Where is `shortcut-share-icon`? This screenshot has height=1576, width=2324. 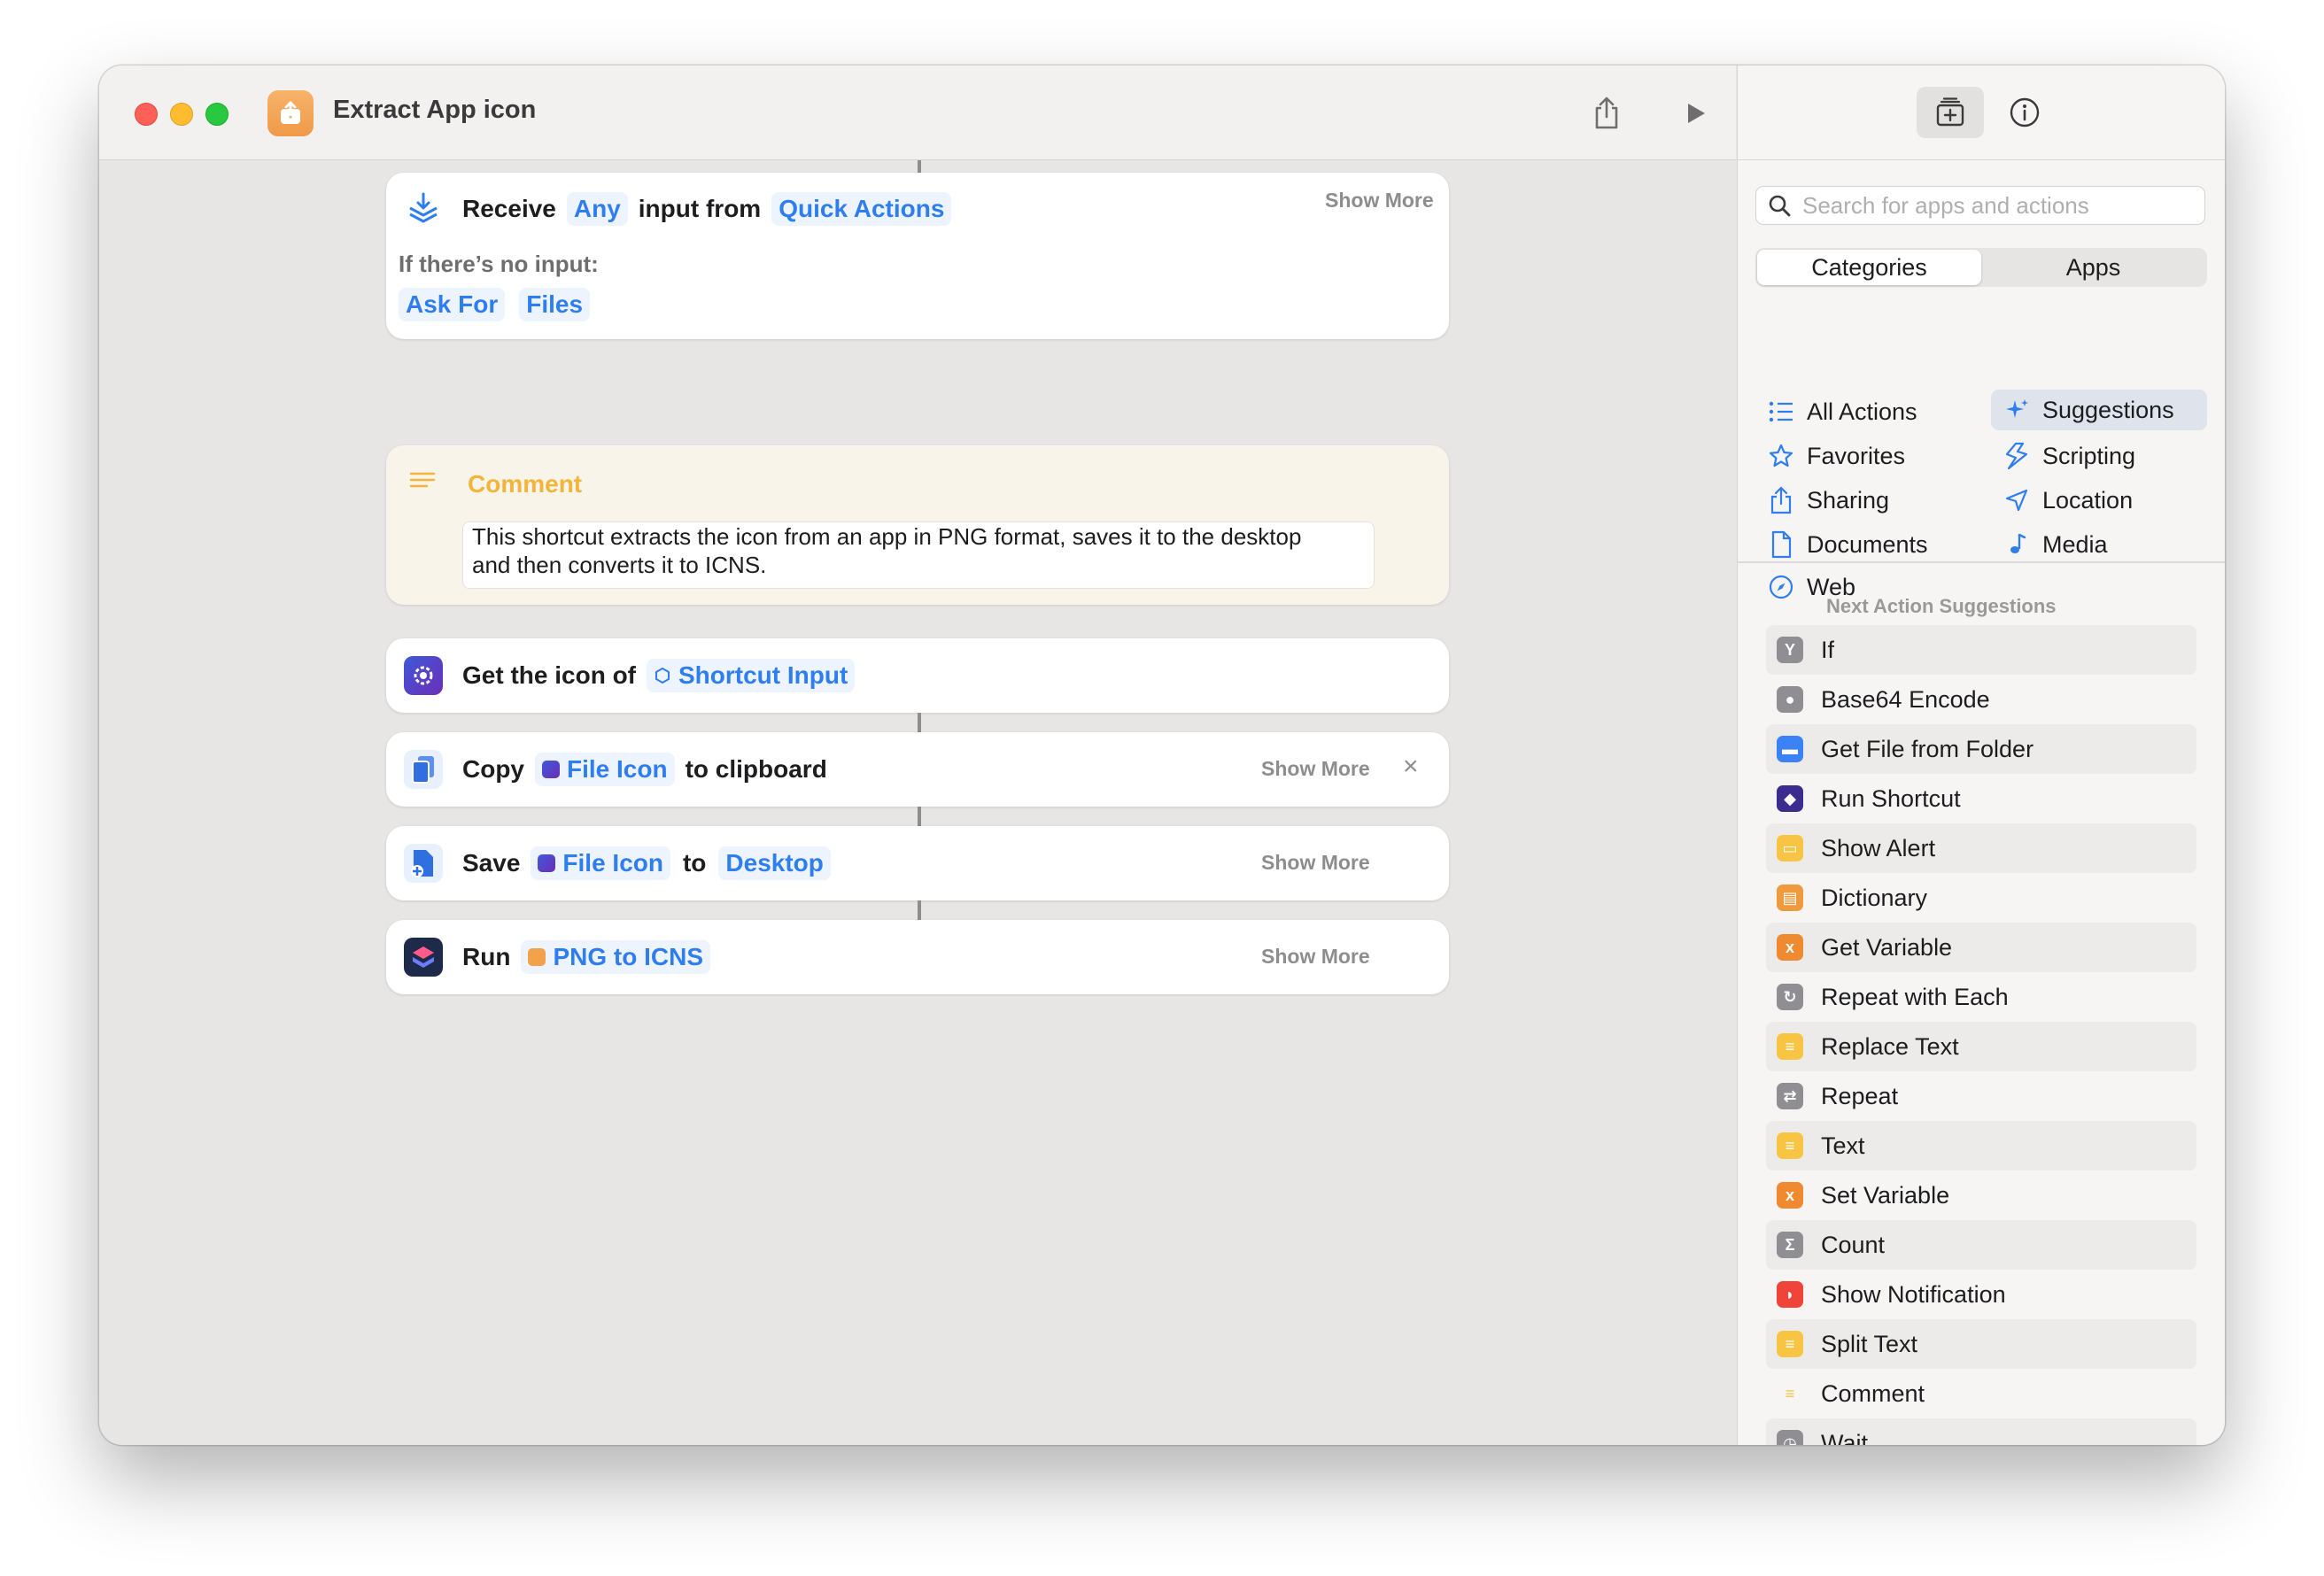 shortcut-share-icon is located at coordinates (290, 113).